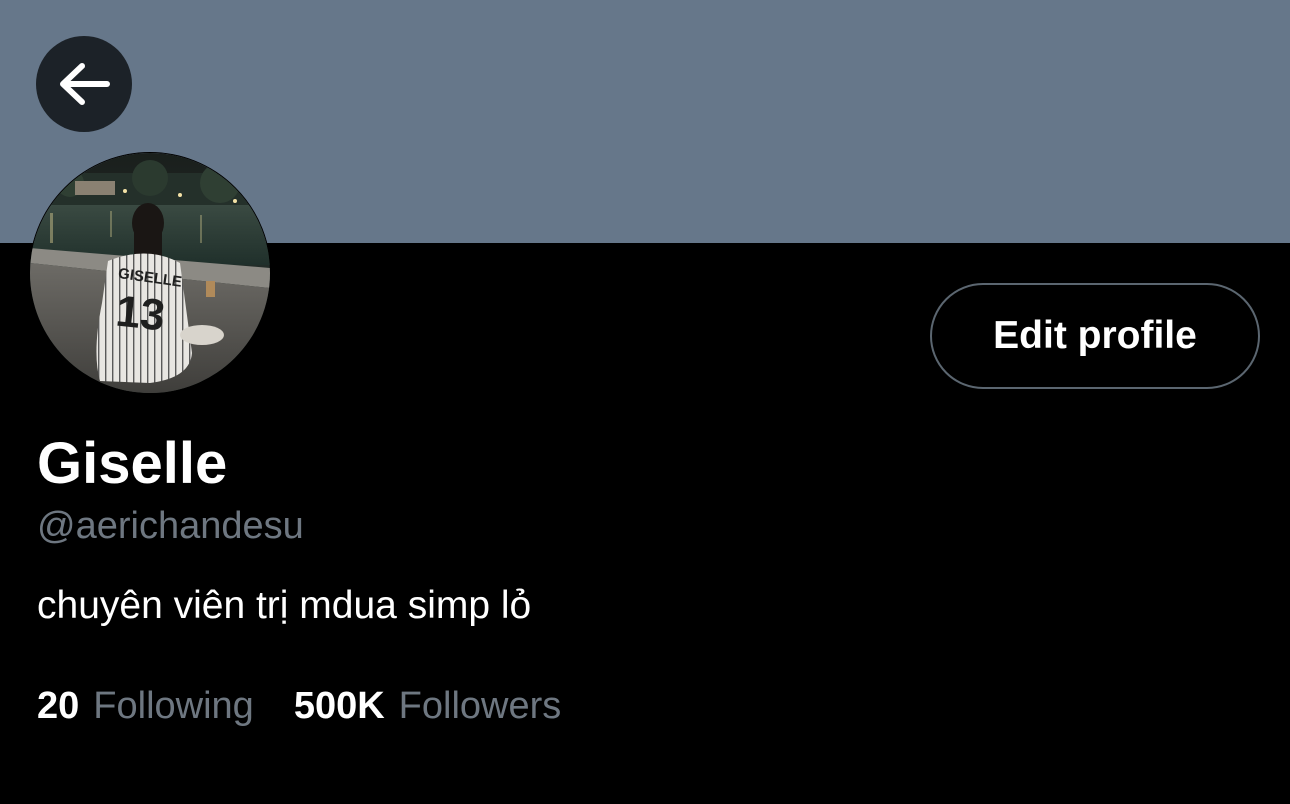 The height and width of the screenshot is (804, 1290). Describe the element at coordinates (284, 605) in the screenshot. I see `profile-bio: chuyên viên trị mdua simp lỏ` at that location.